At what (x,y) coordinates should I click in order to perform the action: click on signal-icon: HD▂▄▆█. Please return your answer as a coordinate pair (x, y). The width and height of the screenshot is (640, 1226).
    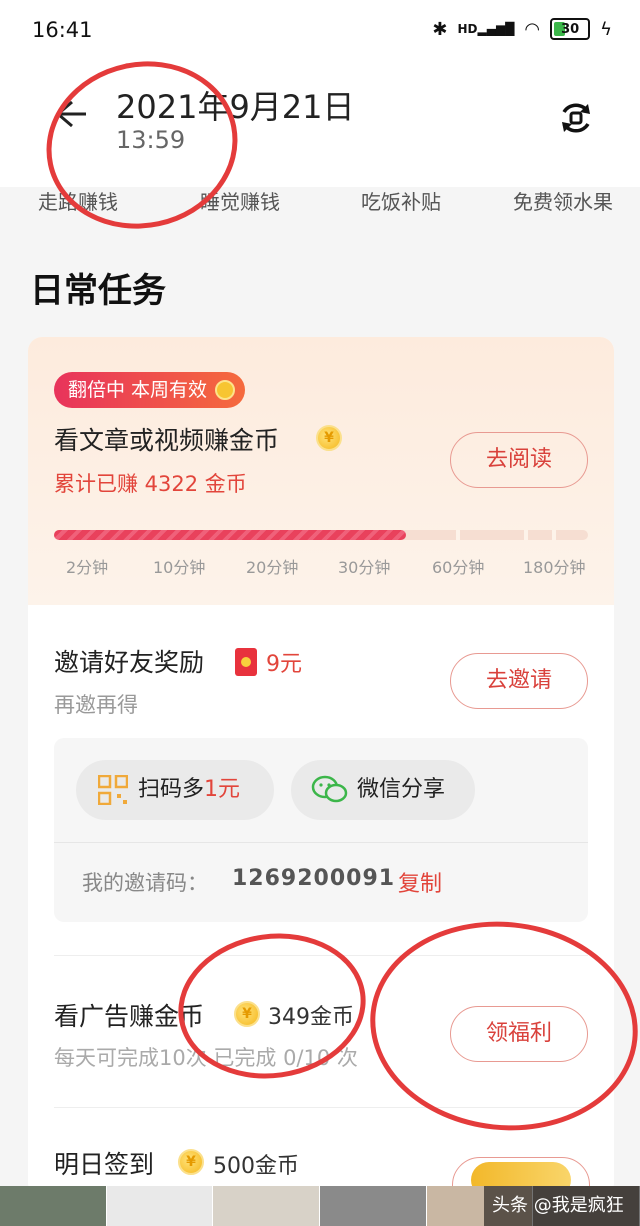
    Looking at the image, I should click on (486, 29).